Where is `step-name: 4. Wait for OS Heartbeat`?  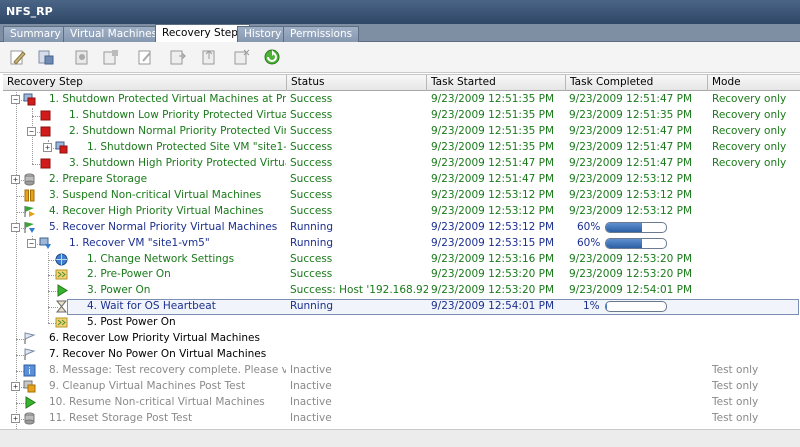 step-name: 4. Wait for OS Heartbeat is located at coordinates (151, 306).